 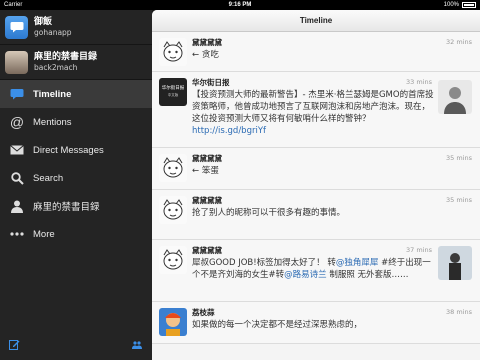 I want to click on nav-label: 麻里的禁書目録, so click(x=66, y=207).